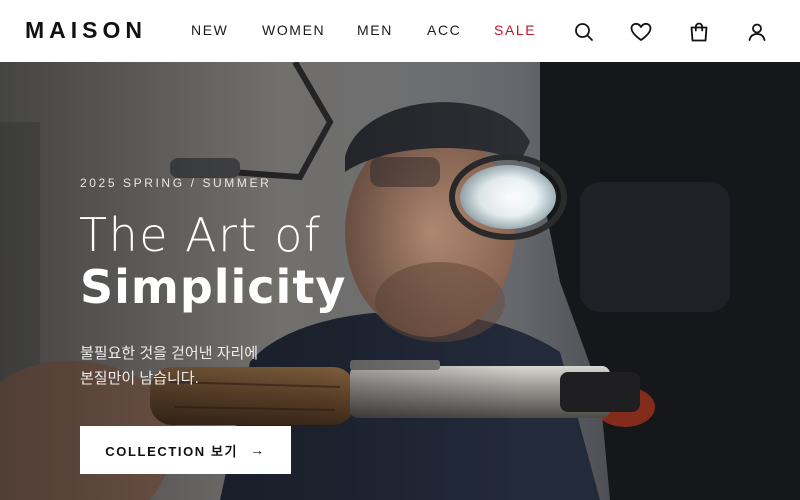  Describe the element at coordinates (139, 378) in the screenshot. I see `hero-description-line2: 본질만이 남습니다.` at that location.